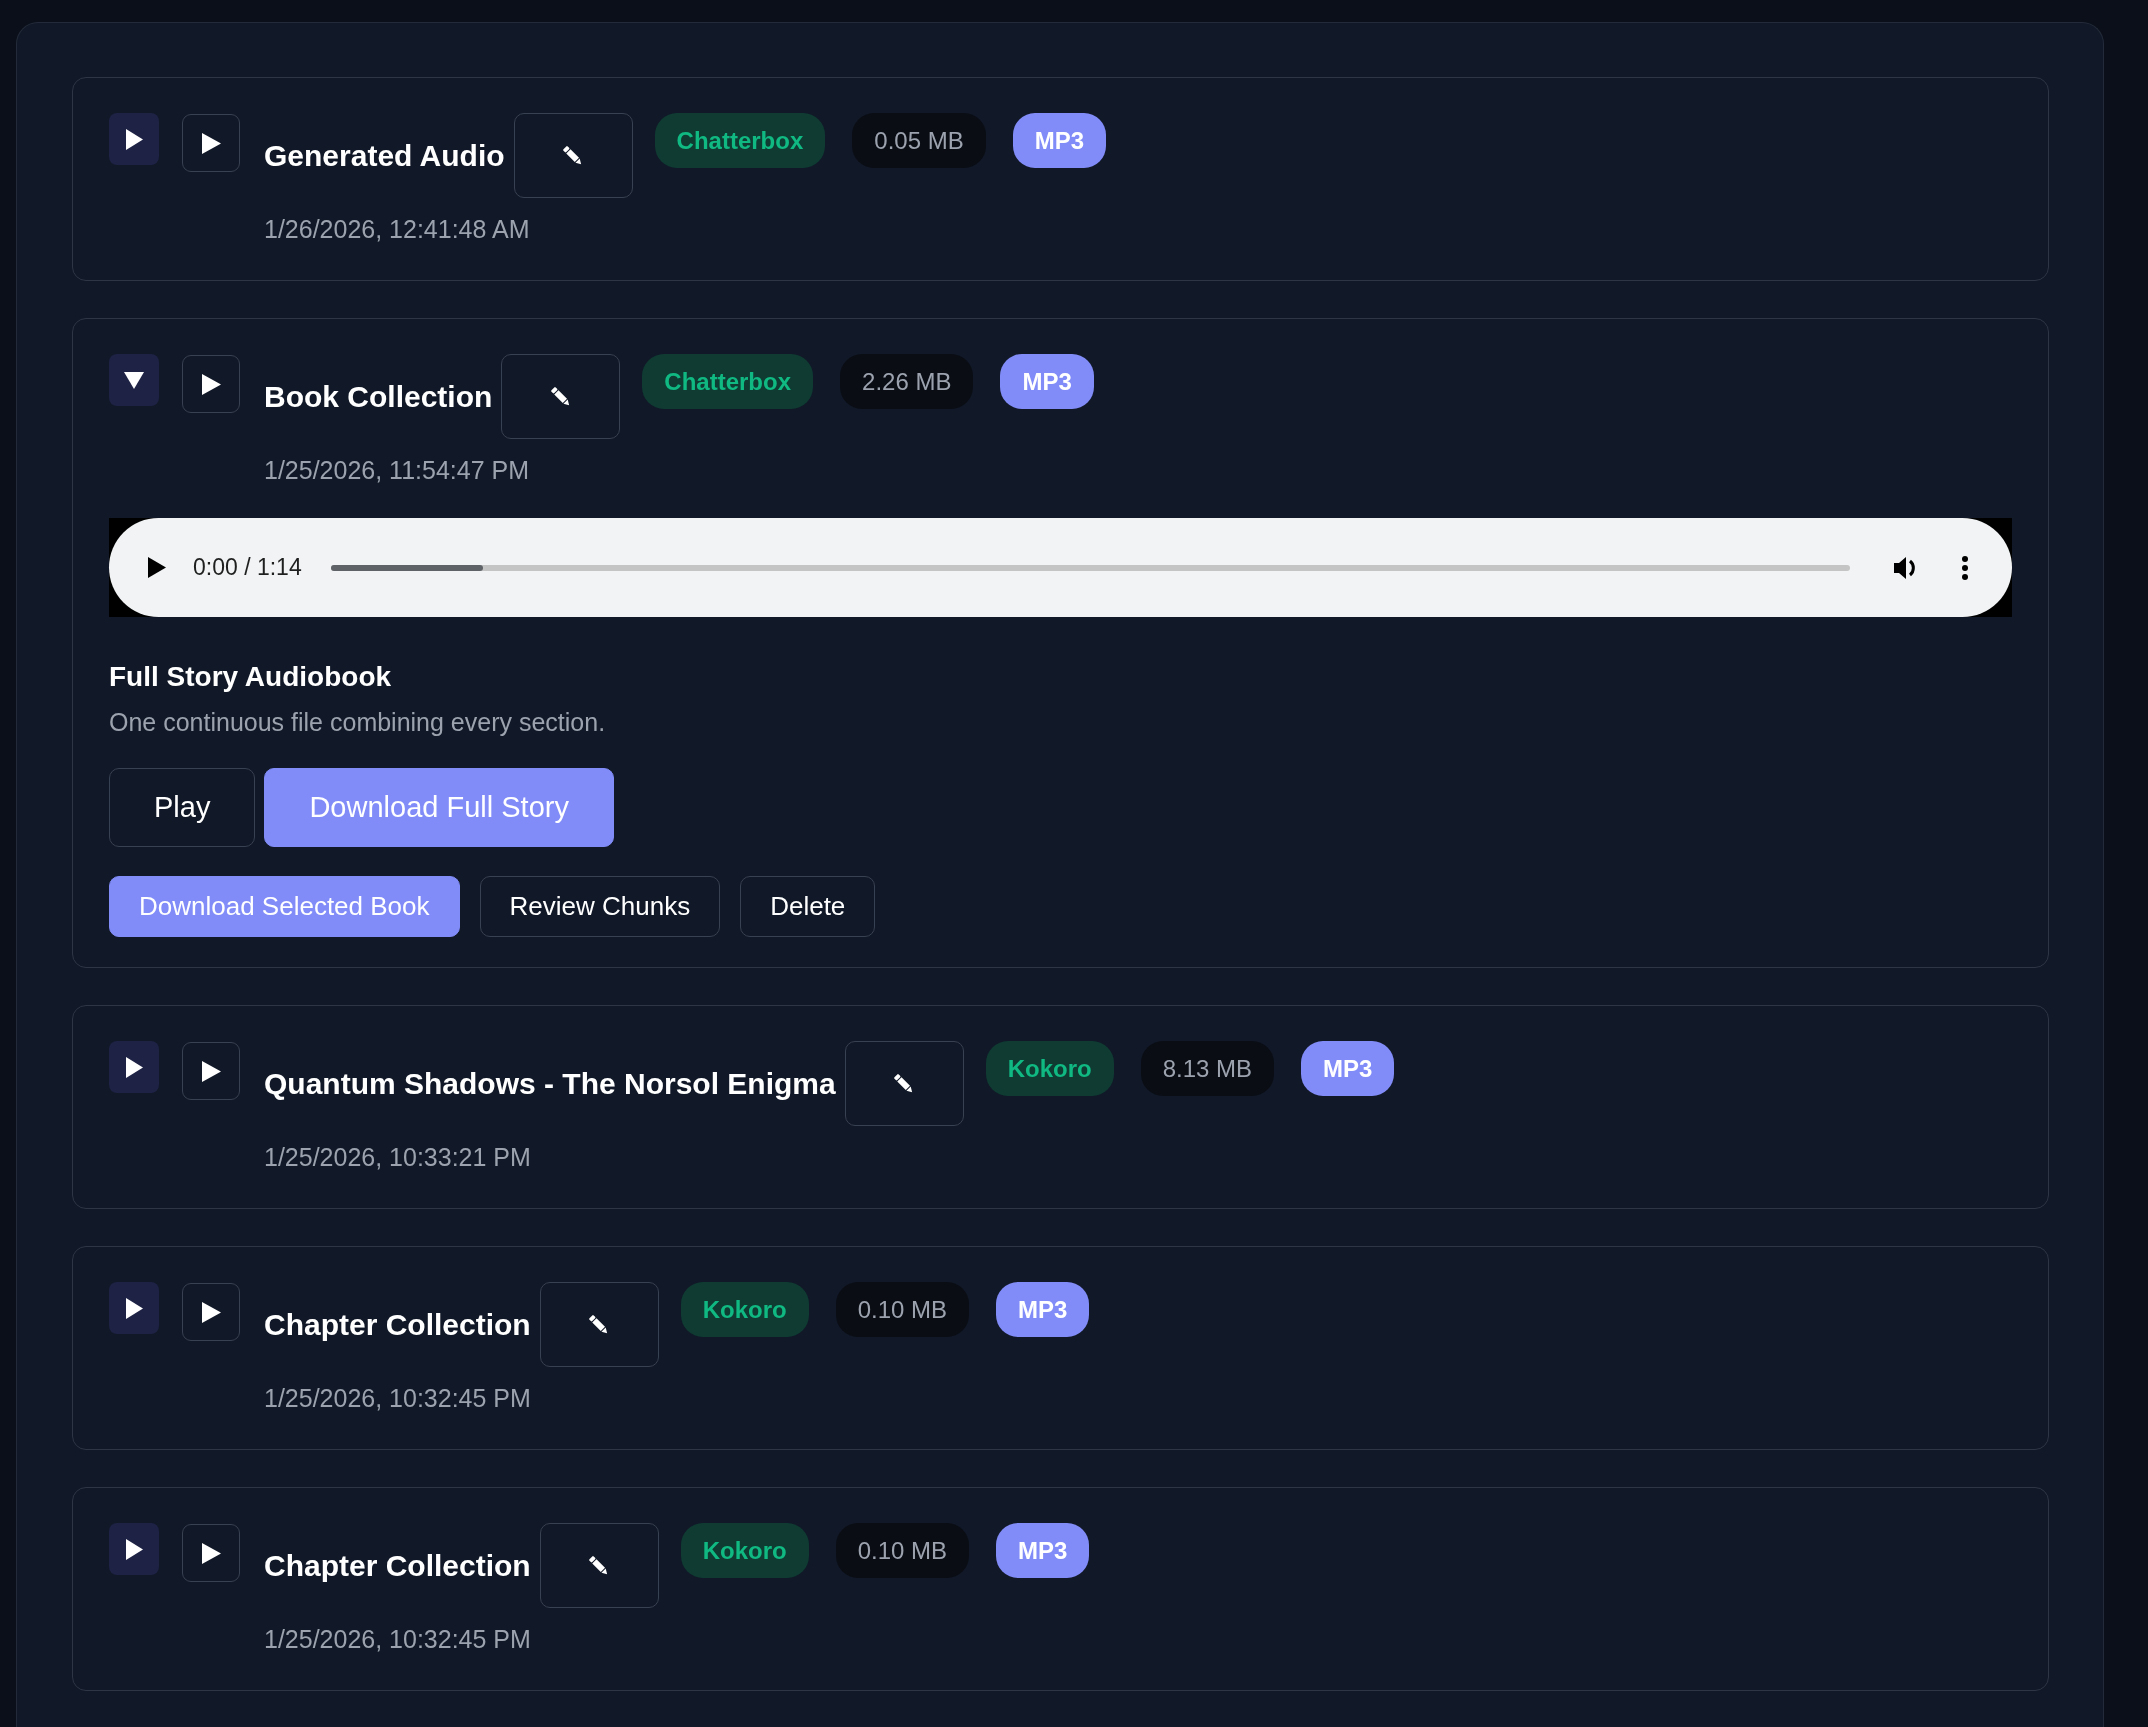 This screenshot has width=2148, height=1727. Describe the element at coordinates (397, 229) in the screenshot. I see `timestamp-text: 1/26/2026, 12:41:48 AM` at that location.